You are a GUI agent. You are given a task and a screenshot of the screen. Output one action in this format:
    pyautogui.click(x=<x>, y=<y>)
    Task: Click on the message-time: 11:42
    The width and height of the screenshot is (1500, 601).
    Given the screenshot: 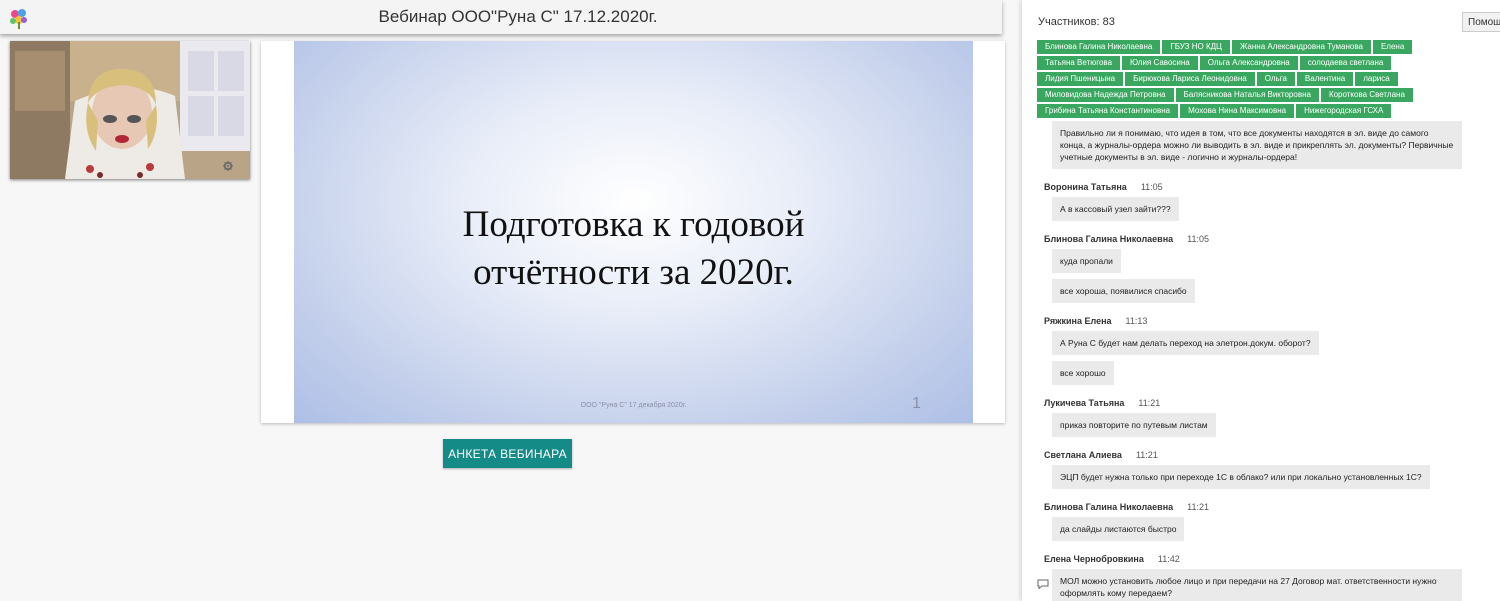 What is the action you would take?
    pyautogui.click(x=1168, y=559)
    